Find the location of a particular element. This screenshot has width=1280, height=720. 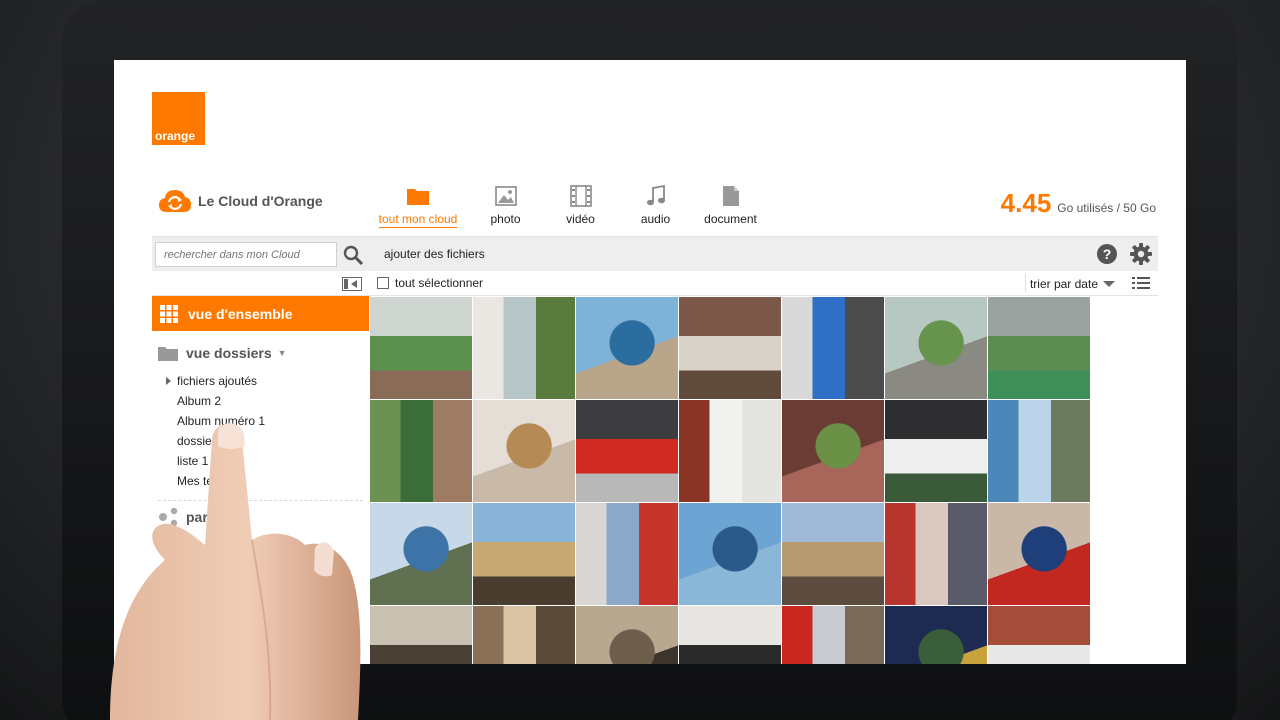

storage-used-value: 4.45 is located at coordinates (1026, 203).